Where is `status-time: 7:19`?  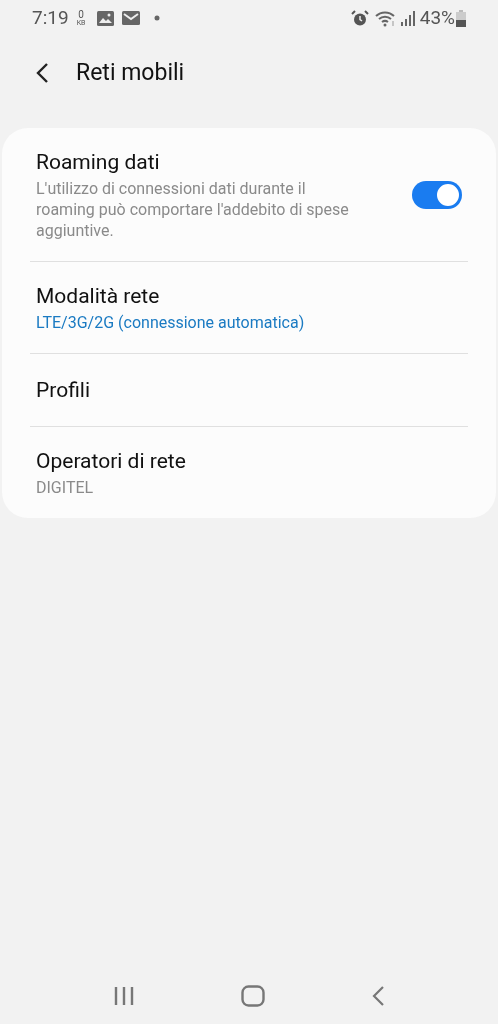 status-time: 7:19 is located at coordinates (50, 17).